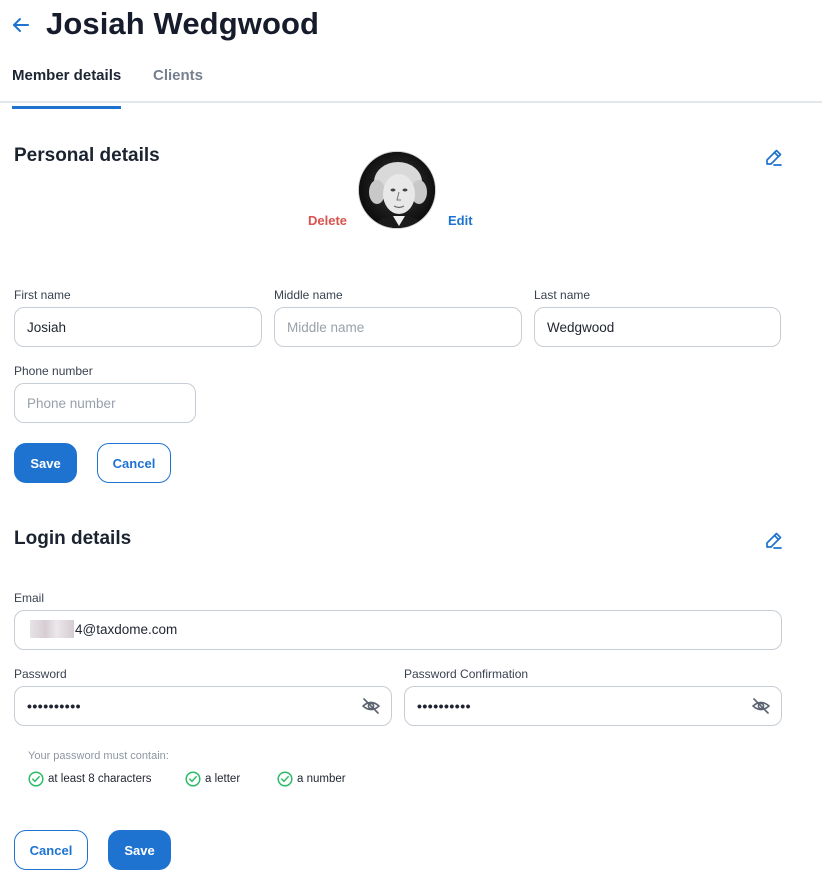  Describe the element at coordinates (223, 779) in the screenshot. I see `requirement-label: a letter` at that location.